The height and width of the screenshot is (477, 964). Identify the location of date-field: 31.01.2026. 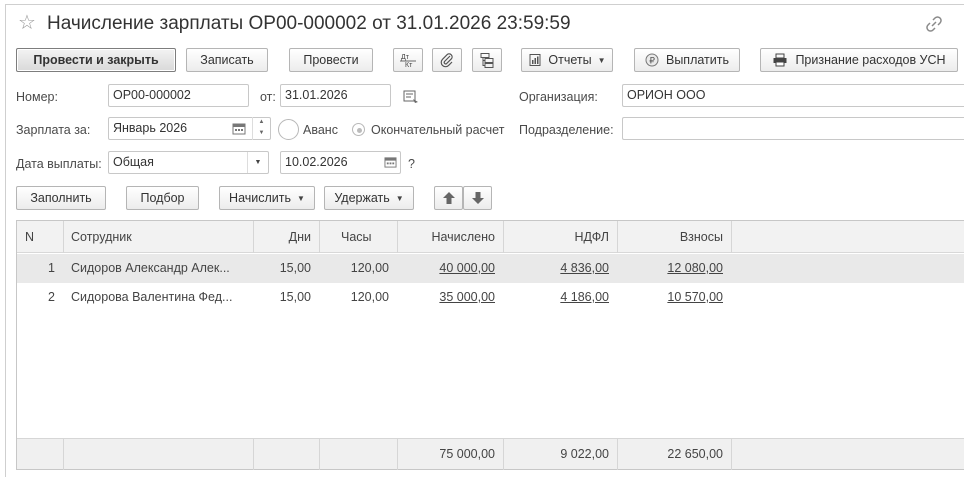
(335, 95).